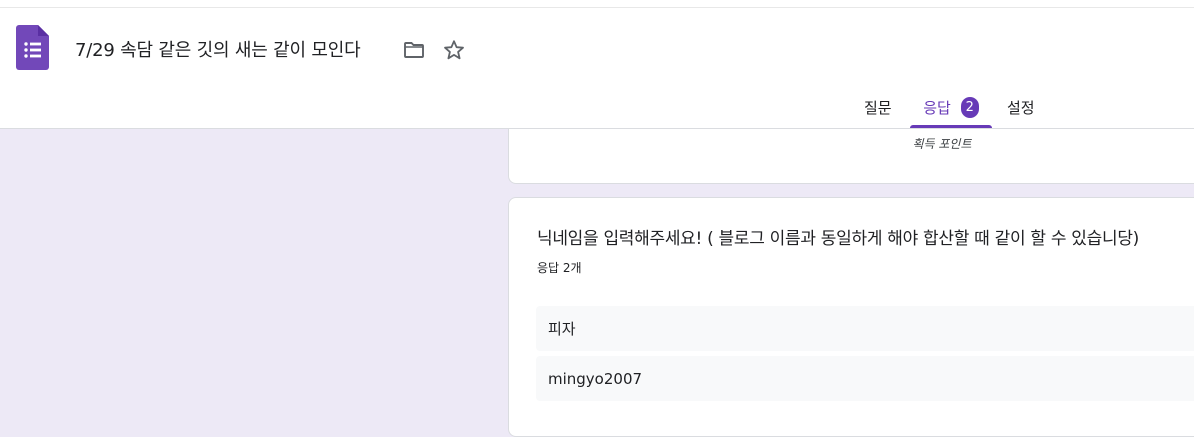 This screenshot has height=437, width=1194. I want to click on star-button, so click(454, 50).